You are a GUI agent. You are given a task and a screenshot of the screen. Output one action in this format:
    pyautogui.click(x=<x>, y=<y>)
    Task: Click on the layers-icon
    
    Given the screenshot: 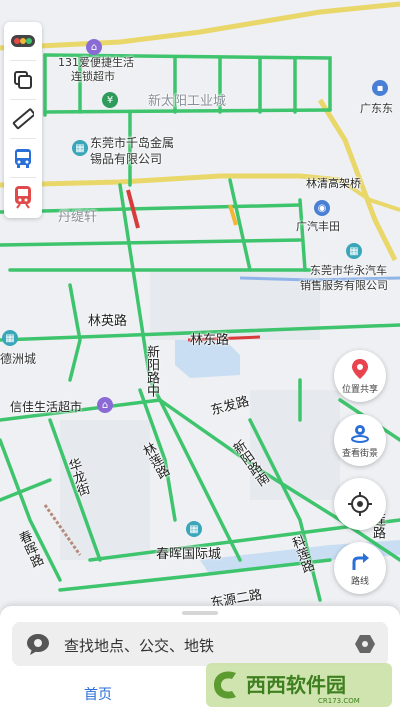 What is the action you would take?
    pyautogui.click(x=23, y=80)
    